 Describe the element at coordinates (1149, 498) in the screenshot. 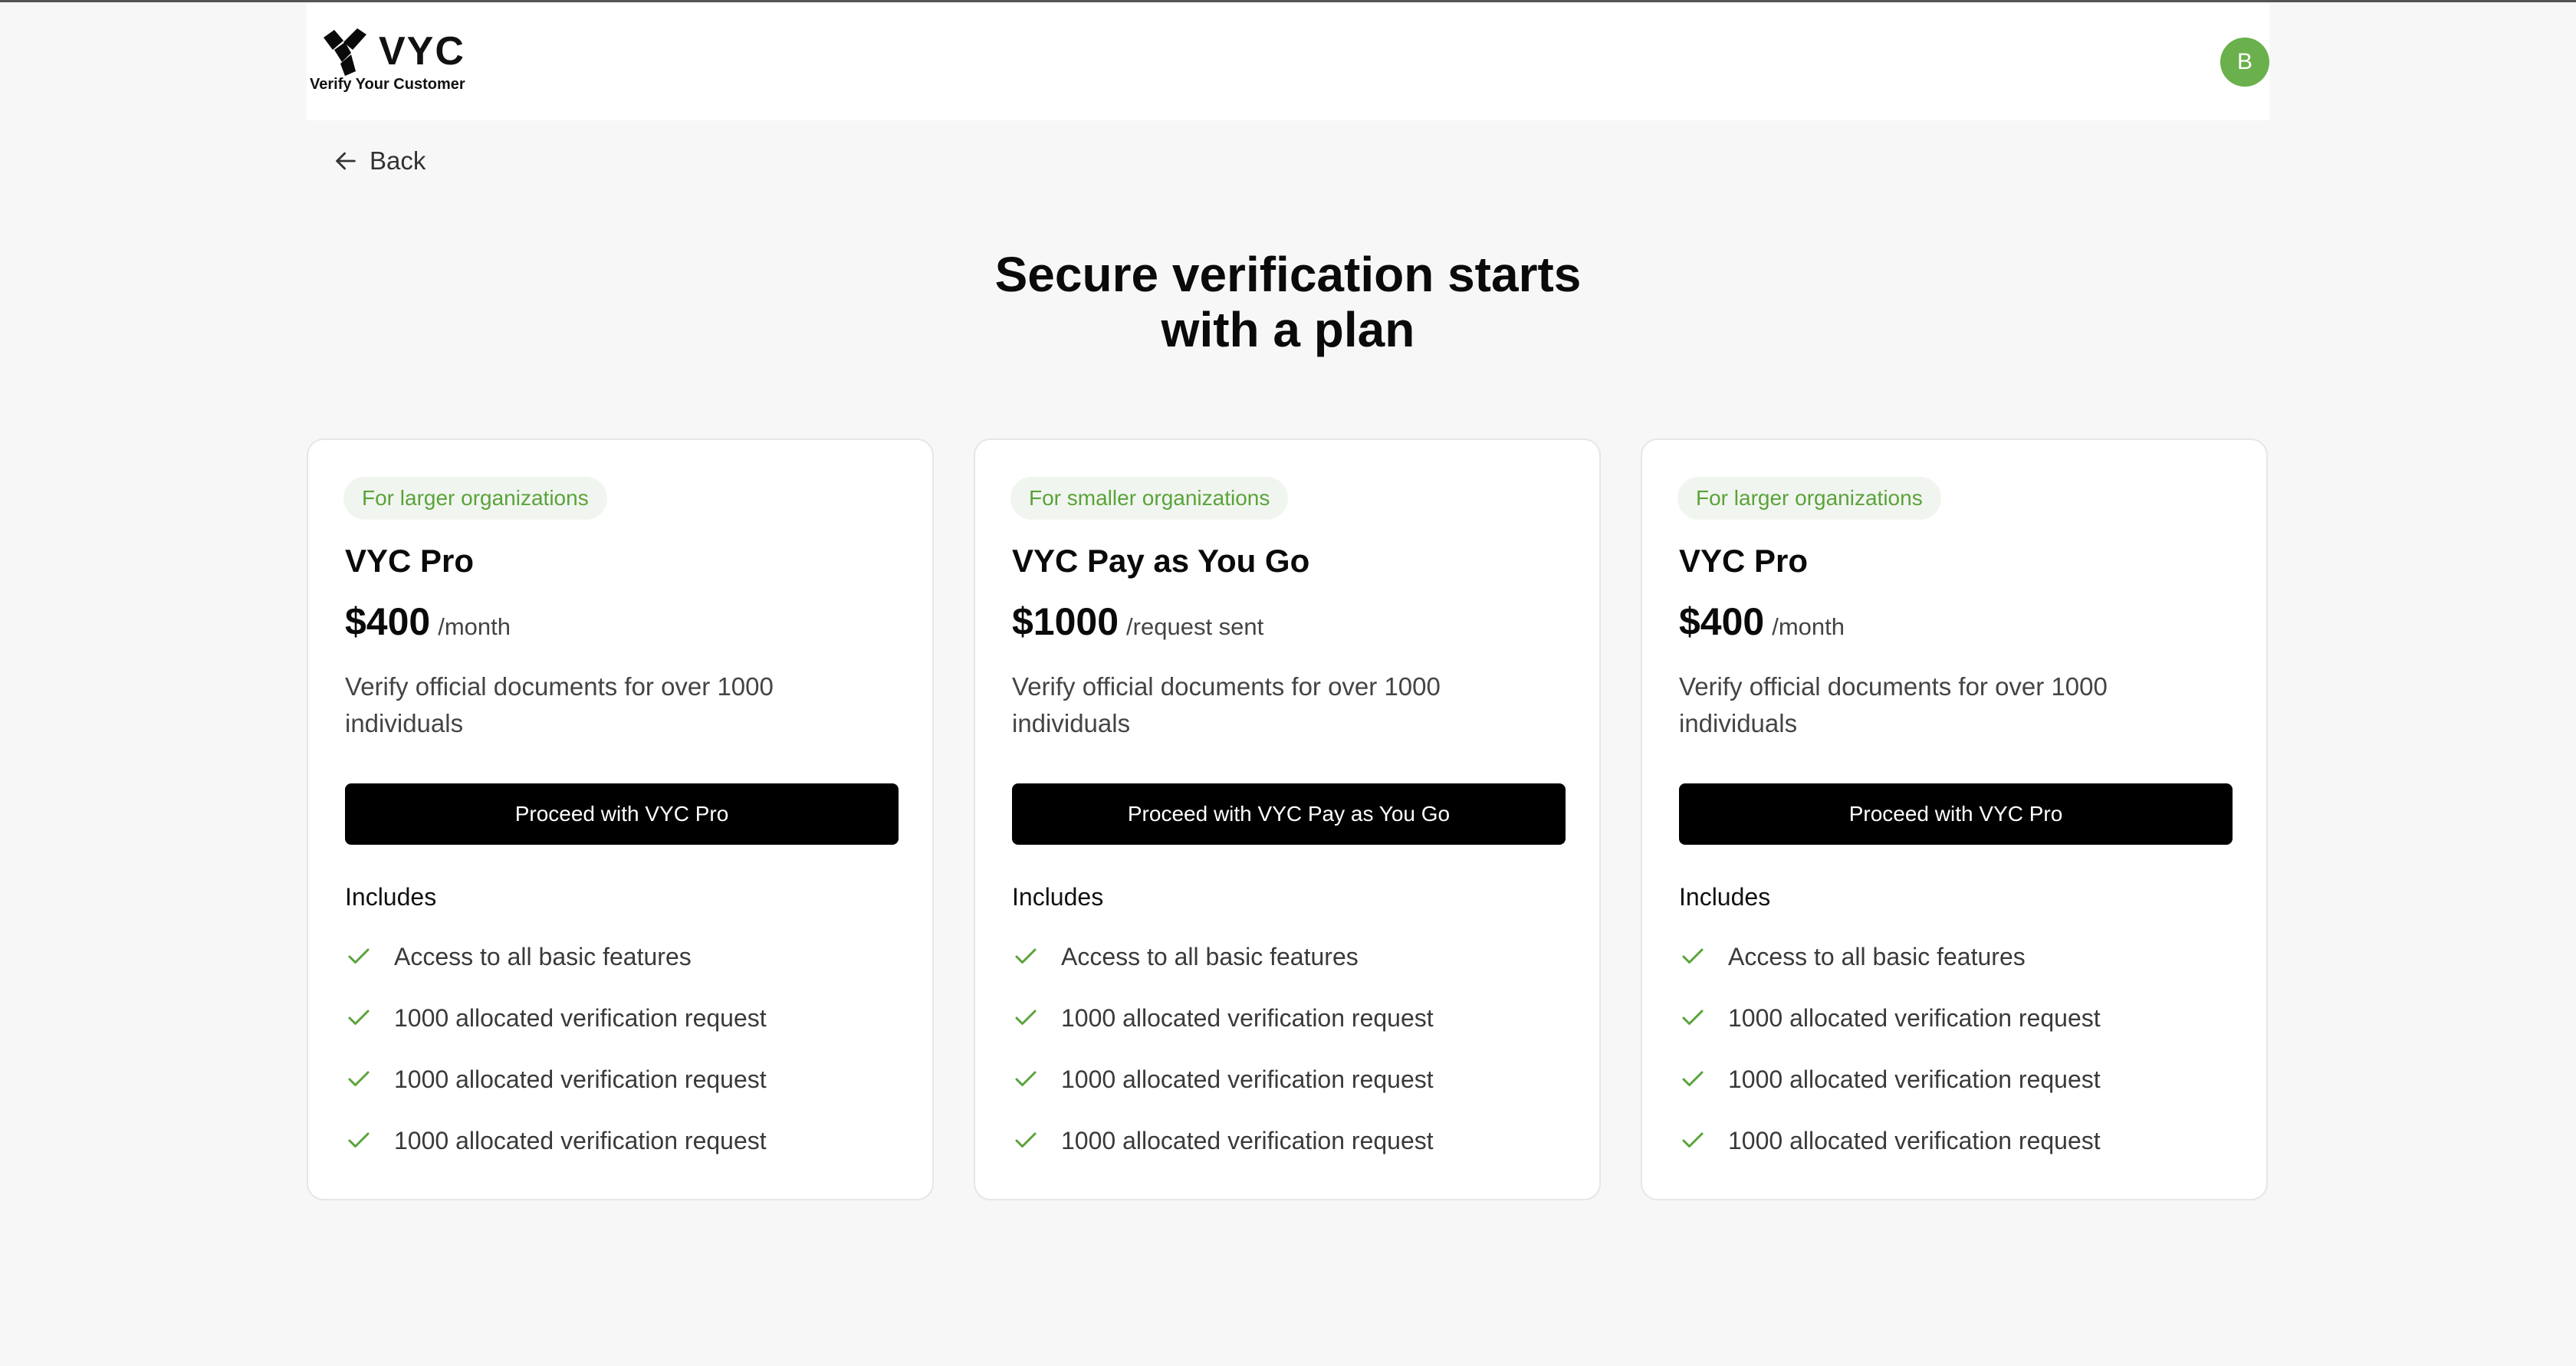

I see `plan-badge: For smaller organizations` at that location.